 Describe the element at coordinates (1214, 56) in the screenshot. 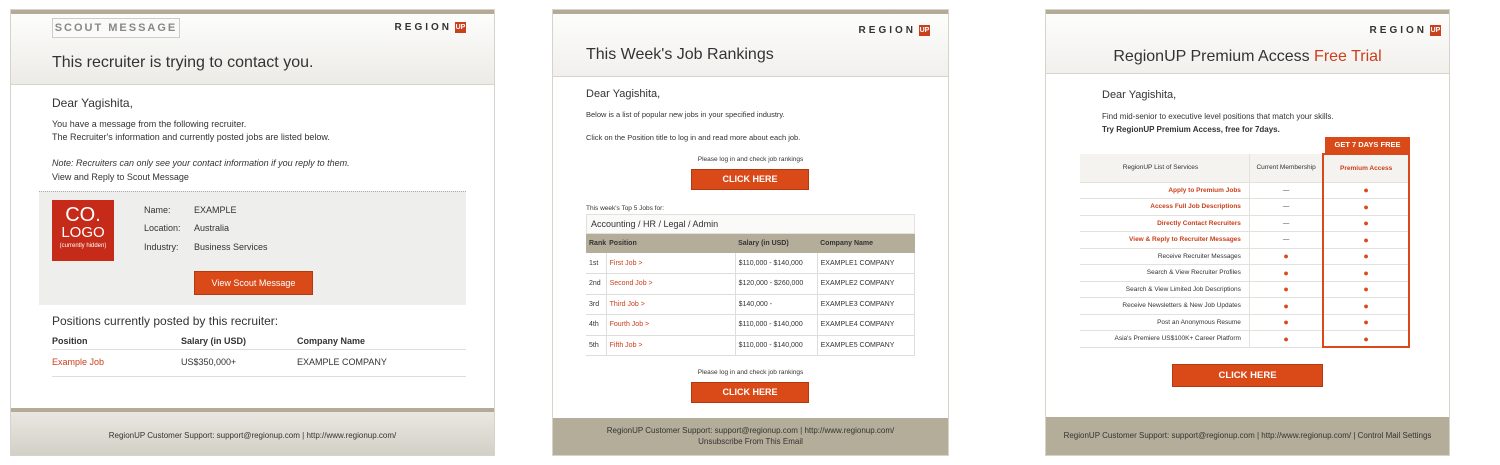

I see `title-main: RegionUP Premium Access` at that location.